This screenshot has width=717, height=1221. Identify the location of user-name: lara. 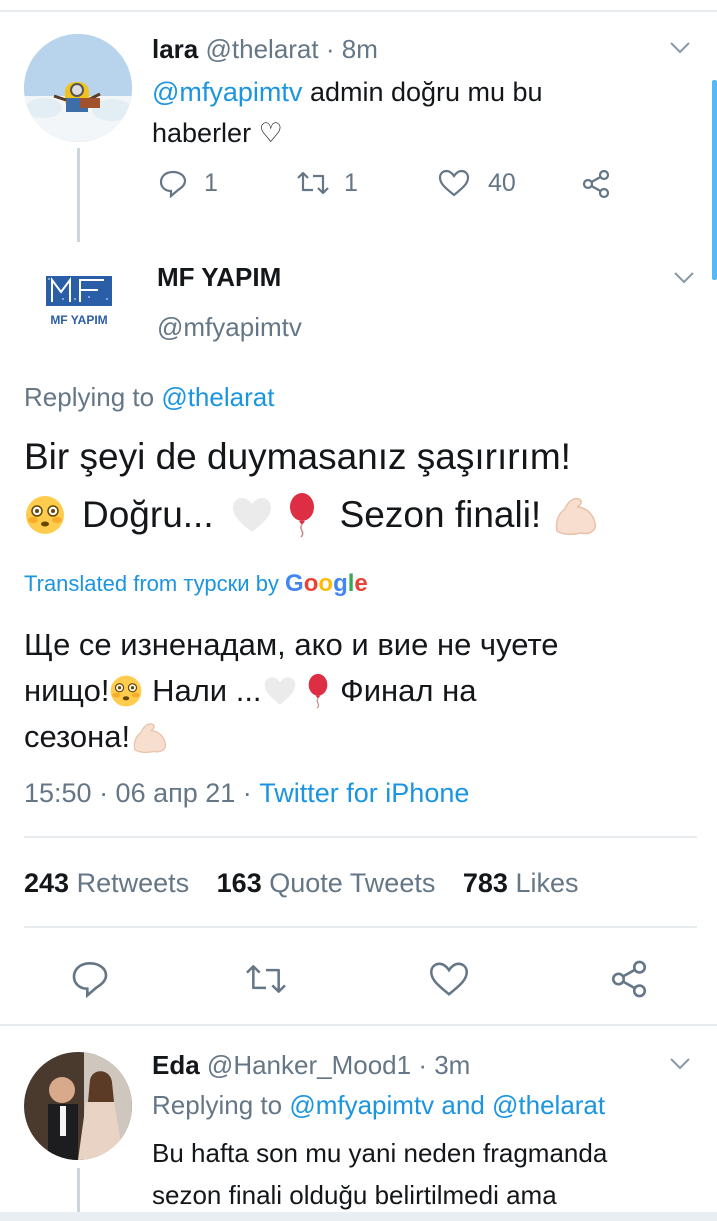
(175, 49).